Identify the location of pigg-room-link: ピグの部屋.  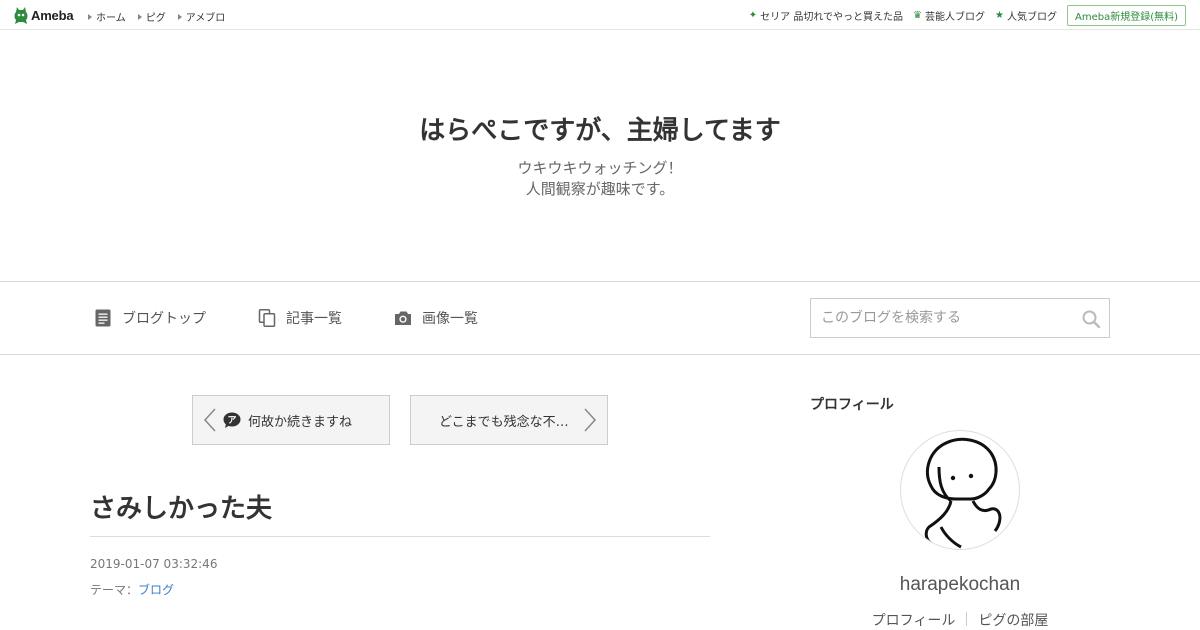
(1013, 620).